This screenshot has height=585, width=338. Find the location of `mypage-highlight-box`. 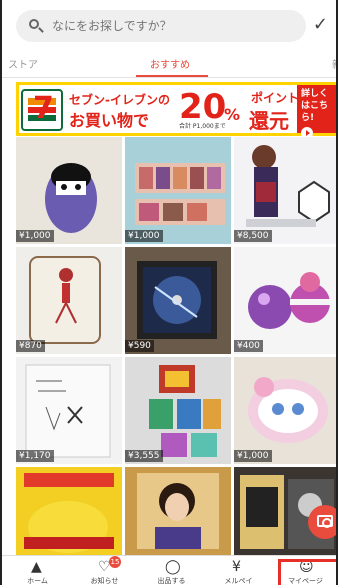

mypage-highlight-box is located at coordinates (307, 572).